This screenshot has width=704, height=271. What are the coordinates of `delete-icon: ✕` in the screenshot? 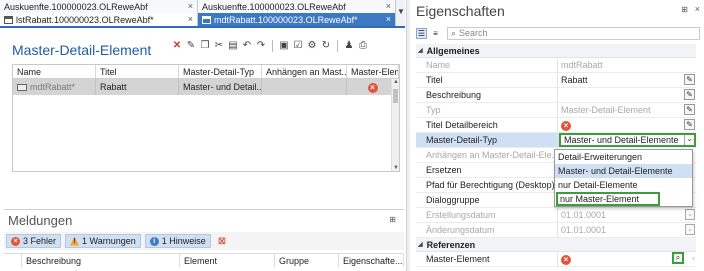 It's located at (177, 46).